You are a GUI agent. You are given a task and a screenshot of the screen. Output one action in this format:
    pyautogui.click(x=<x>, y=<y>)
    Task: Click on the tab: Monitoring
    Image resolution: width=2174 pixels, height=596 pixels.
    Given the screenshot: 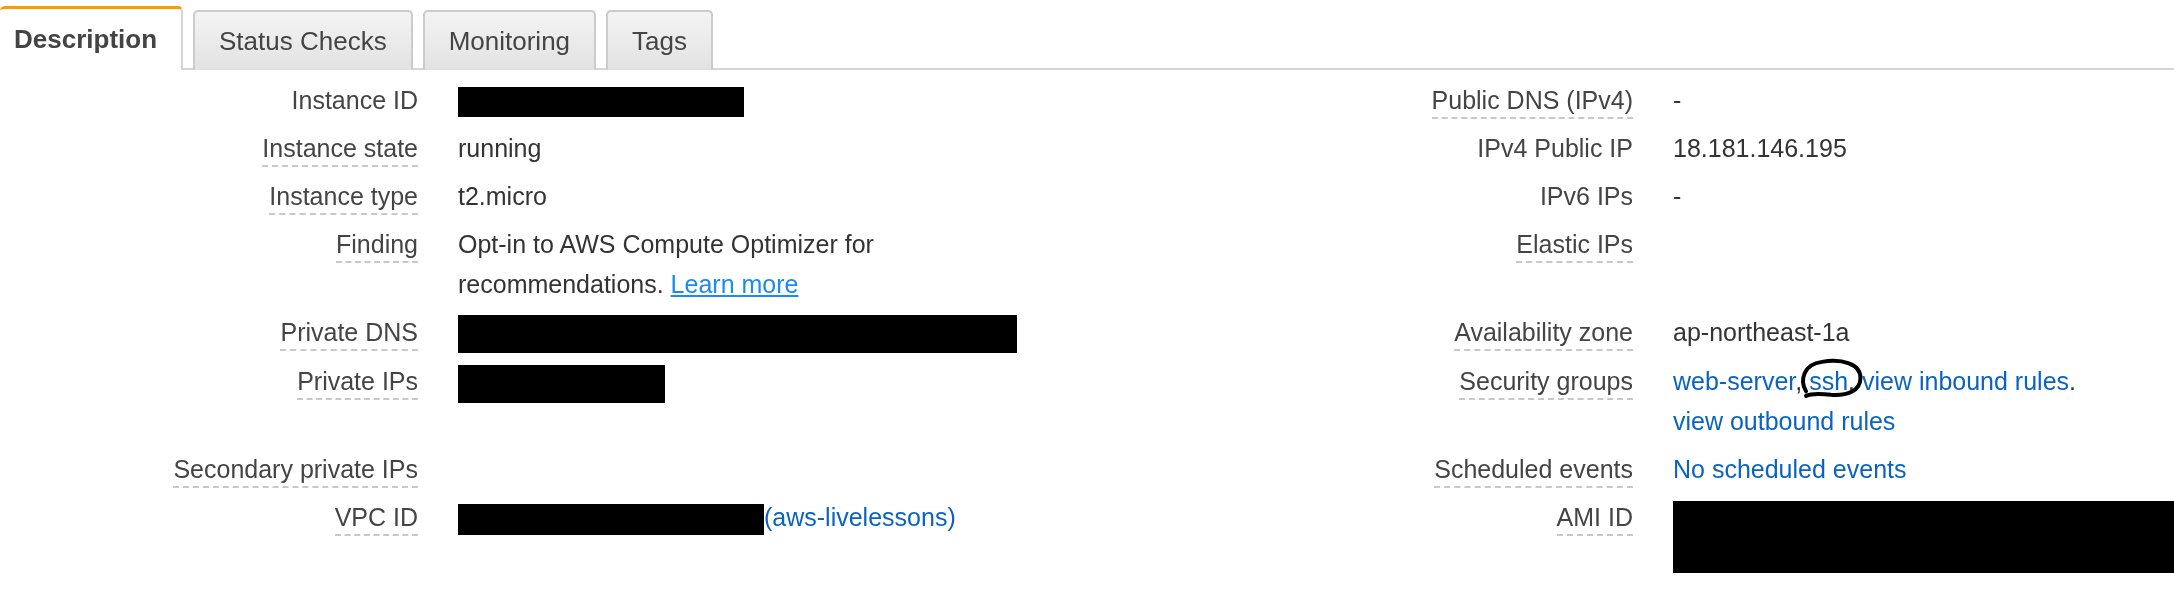 What is the action you would take?
    pyautogui.click(x=509, y=40)
    